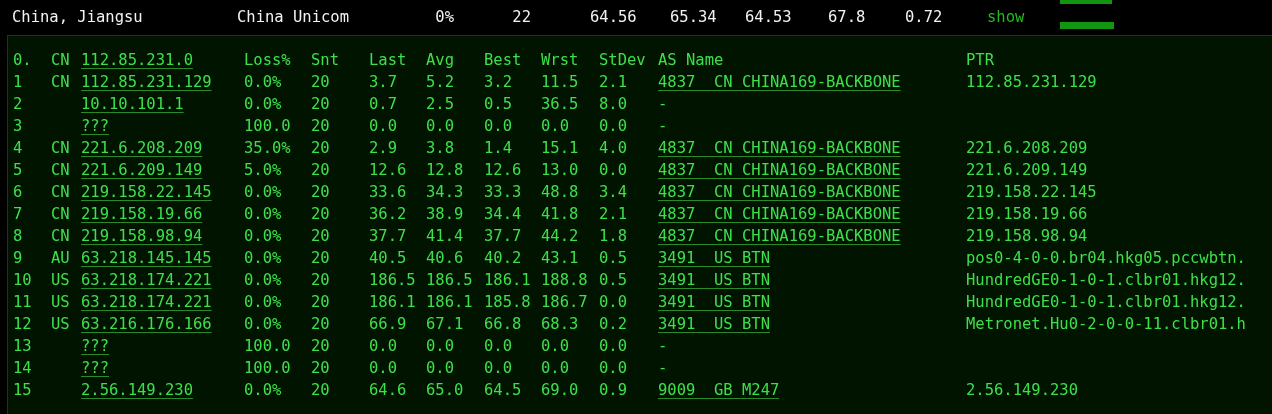 The height and width of the screenshot is (414, 1272). I want to click on table-cell: 186.5, so click(449, 280).